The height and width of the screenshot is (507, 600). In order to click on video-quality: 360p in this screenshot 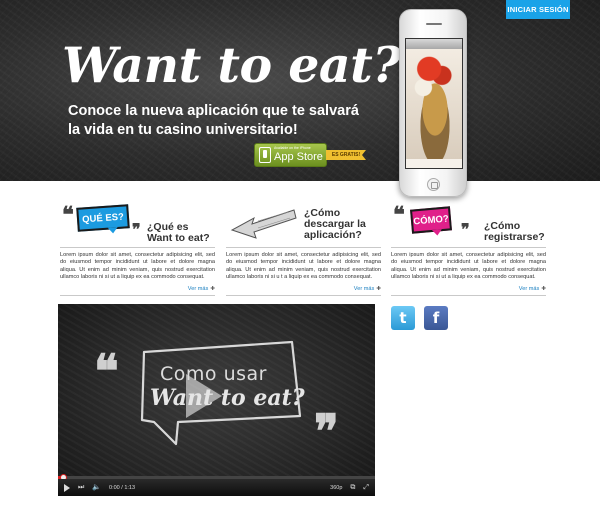, I will do `click(336, 488)`.